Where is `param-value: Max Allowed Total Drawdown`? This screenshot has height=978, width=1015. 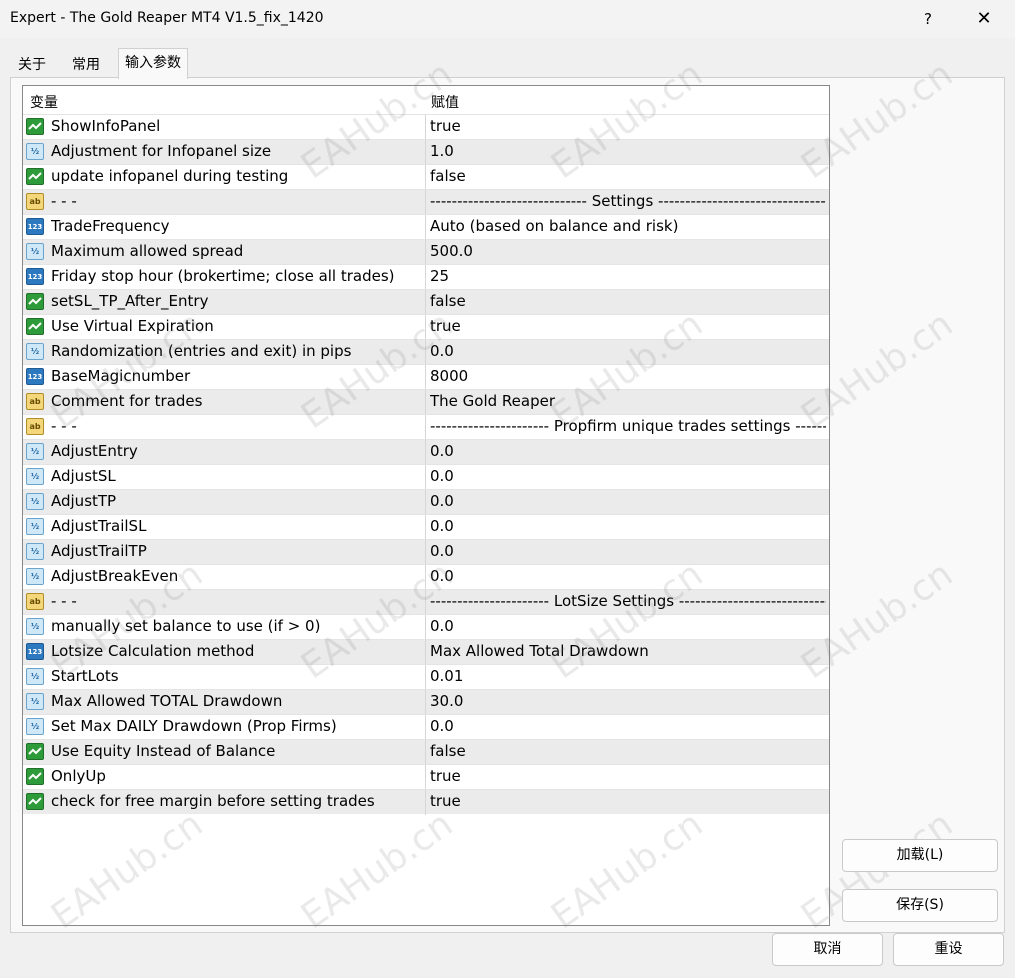 param-value: Max Allowed Total Drawdown is located at coordinates (628, 651).